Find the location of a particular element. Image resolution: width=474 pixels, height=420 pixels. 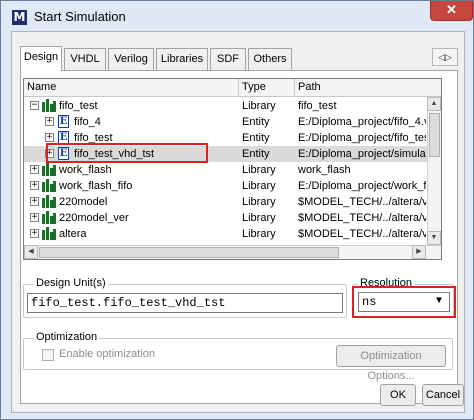

row-path: E:/Diploma_project/fifo_4.vhd is located at coordinates (362, 122).